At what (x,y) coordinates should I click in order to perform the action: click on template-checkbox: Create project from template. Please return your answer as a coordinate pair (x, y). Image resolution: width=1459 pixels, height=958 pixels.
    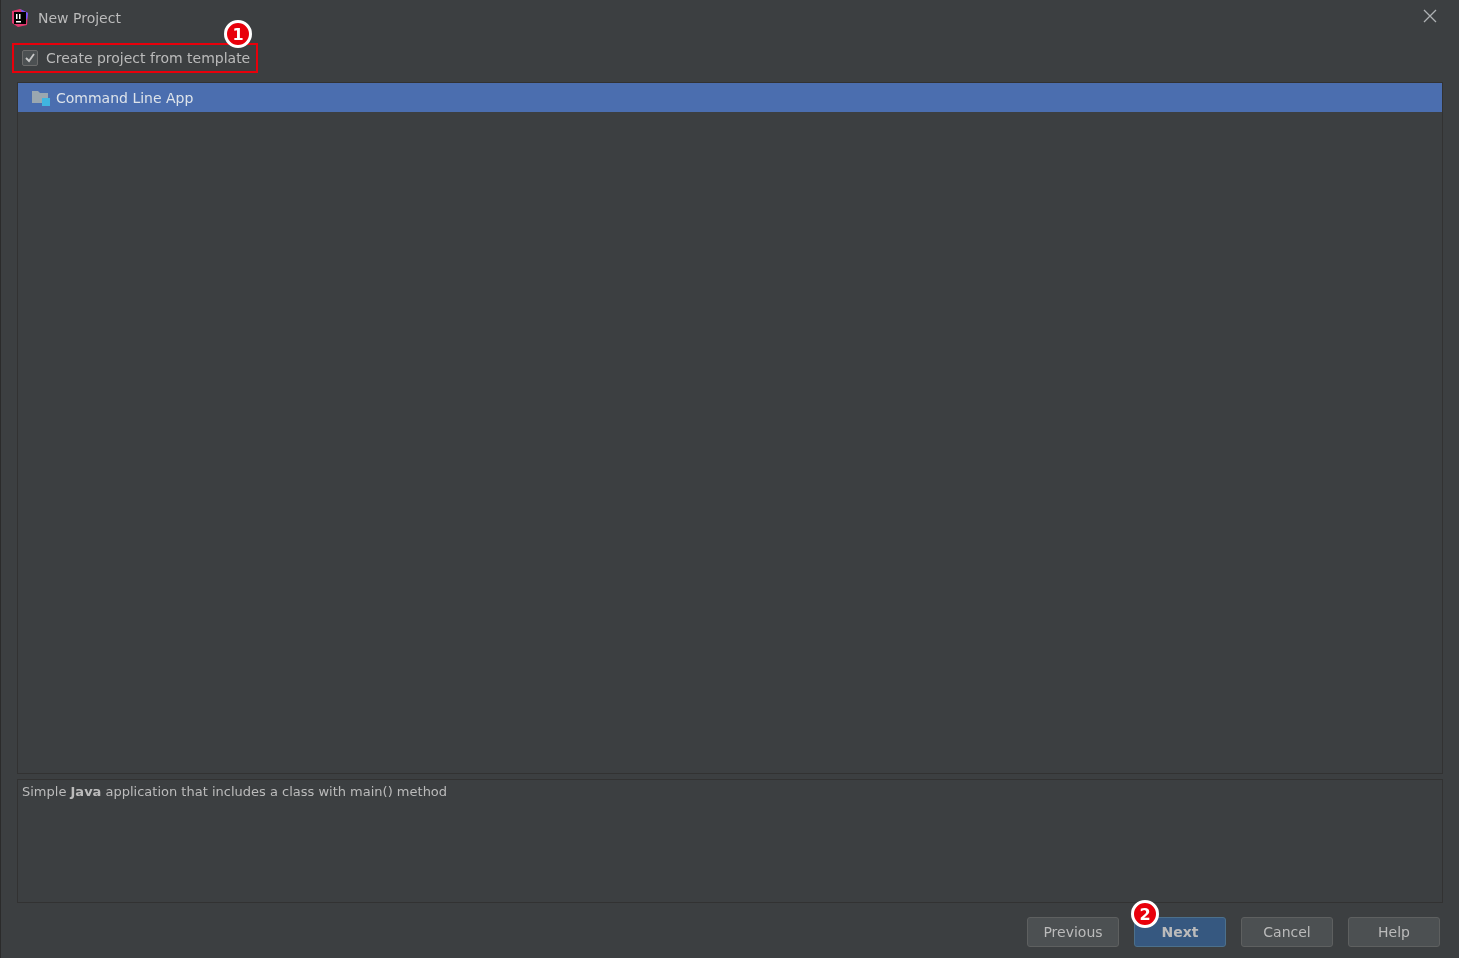
    Looking at the image, I should click on (135, 58).